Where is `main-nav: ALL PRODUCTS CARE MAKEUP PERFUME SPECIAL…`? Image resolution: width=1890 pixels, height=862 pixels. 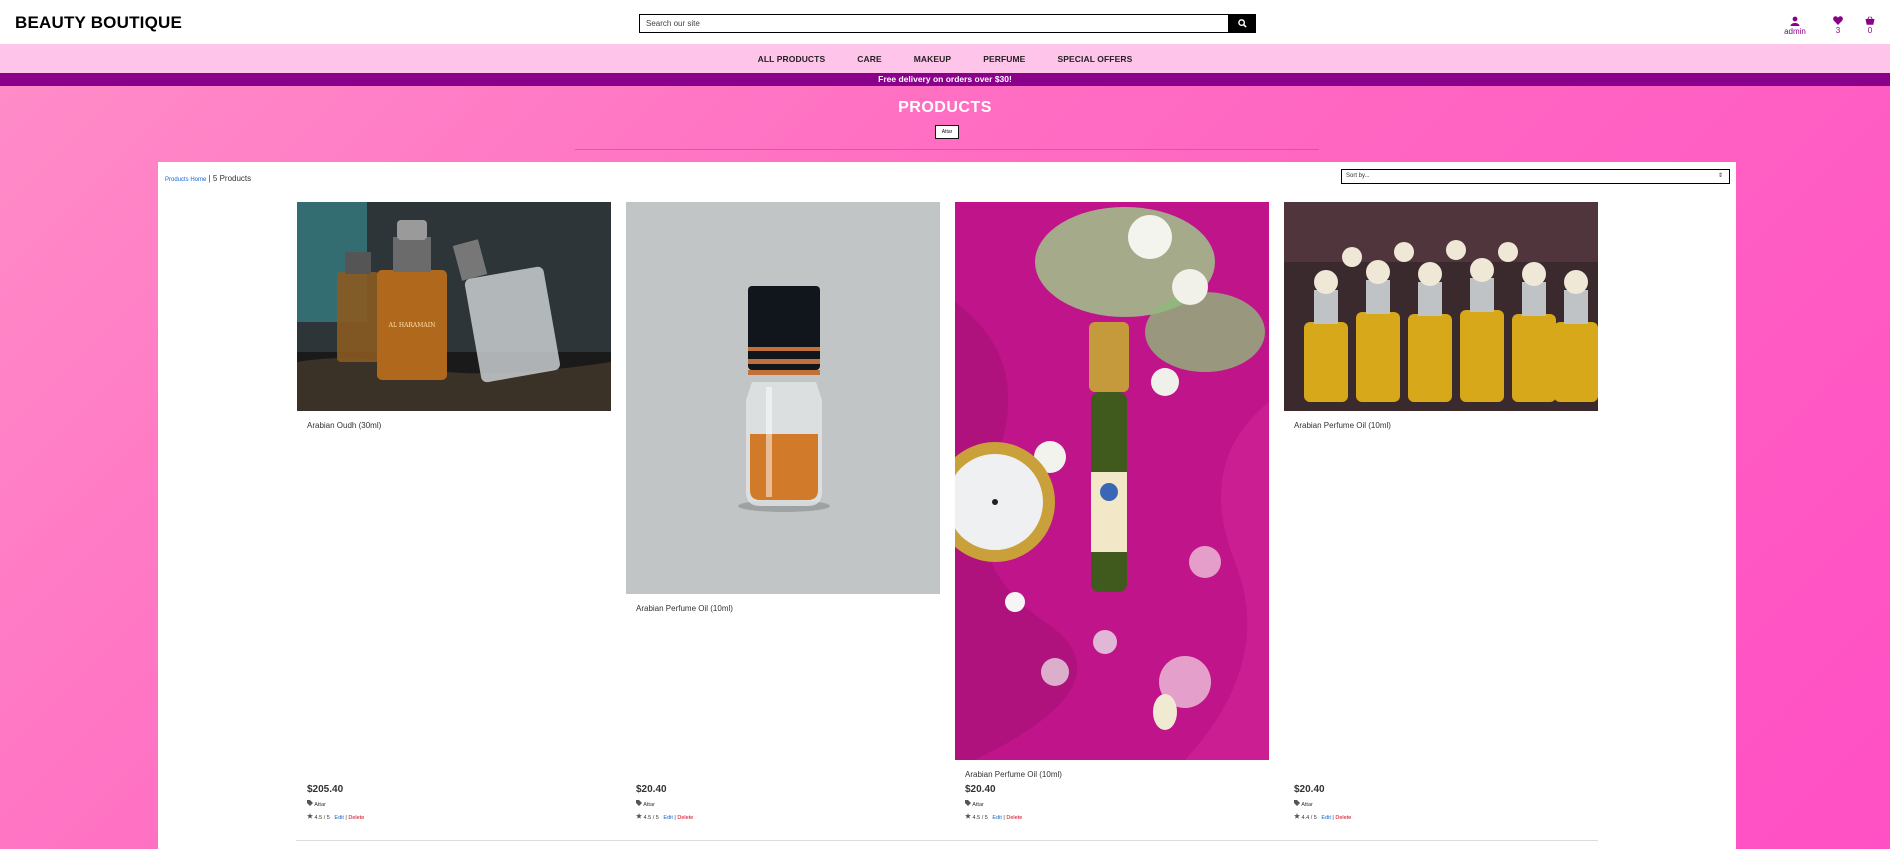 main-nav: ALL PRODUCTS CARE MAKEUP PERFUME SPECIAL… is located at coordinates (945, 58).